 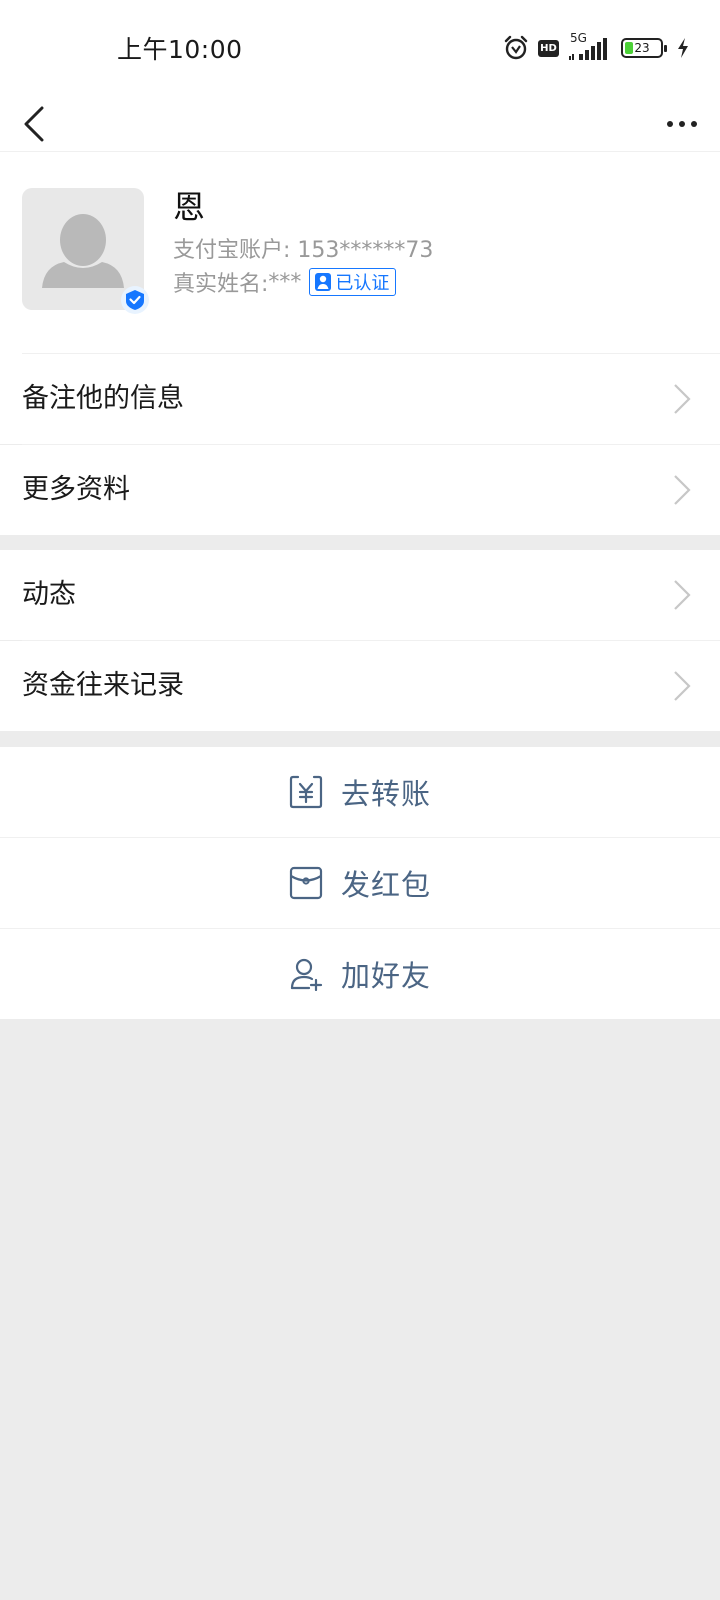 I want to click on more-button, so click(x=673, y=124).